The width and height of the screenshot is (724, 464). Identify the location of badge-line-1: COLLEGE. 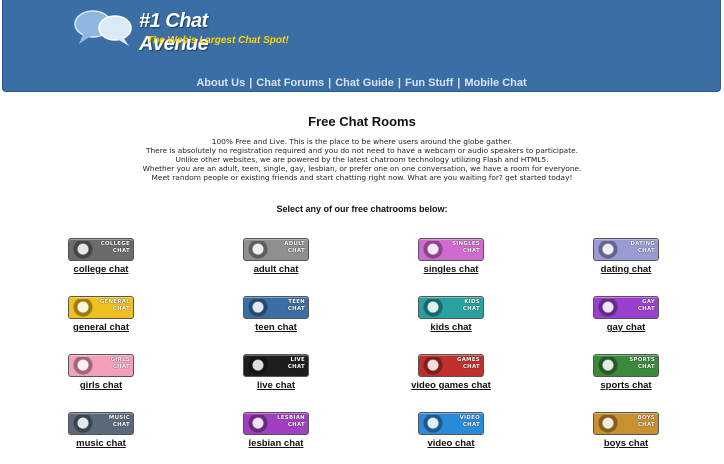
(115, 244).